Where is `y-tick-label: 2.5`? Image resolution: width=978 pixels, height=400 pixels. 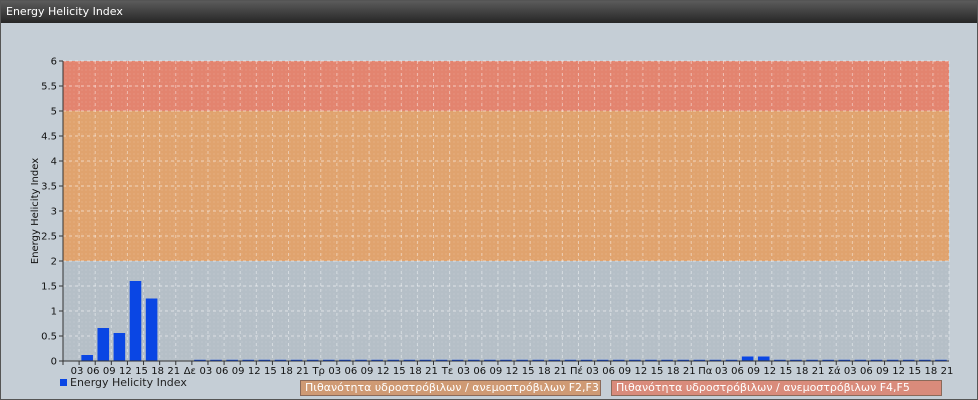 y-tick-label: 2.5 is located at coordinates (49, 237).